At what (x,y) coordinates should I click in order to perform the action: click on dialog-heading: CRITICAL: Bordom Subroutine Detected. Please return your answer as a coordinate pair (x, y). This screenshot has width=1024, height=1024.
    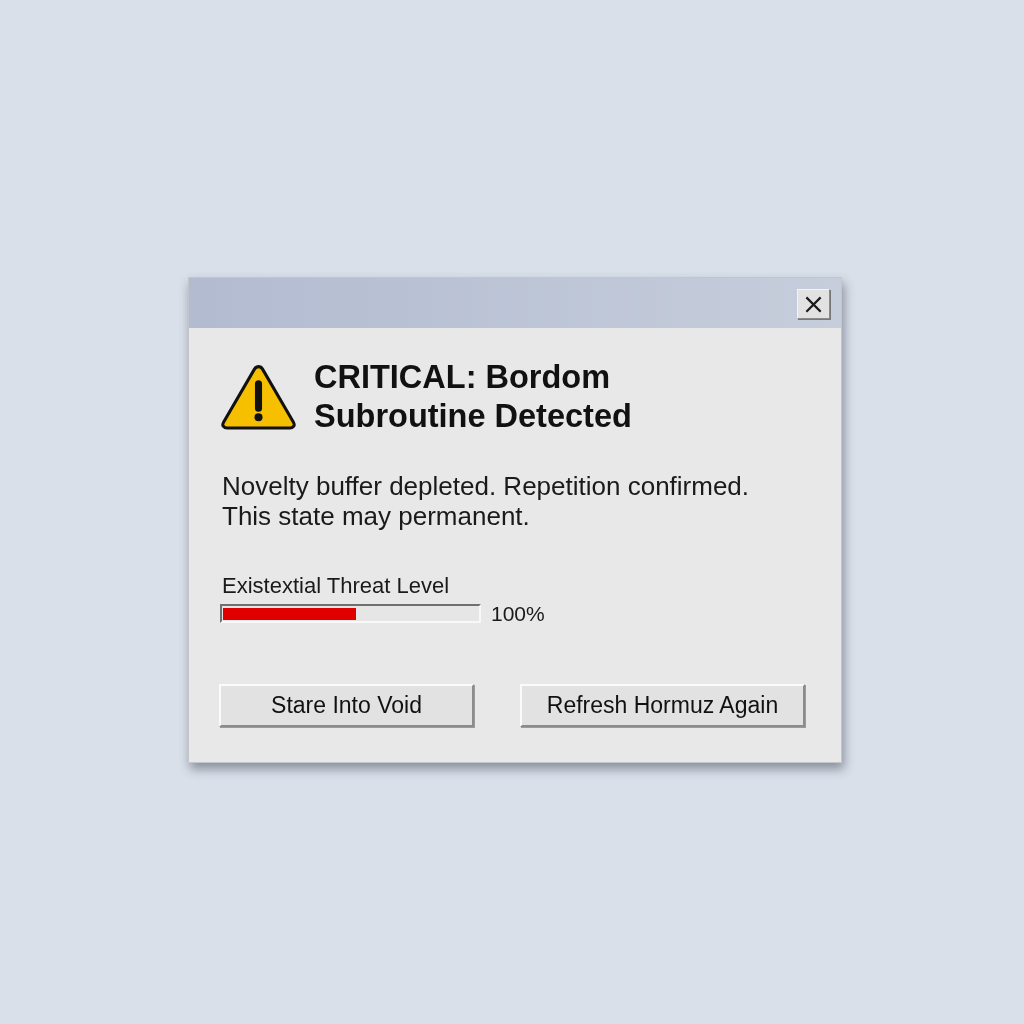
    Looking at the image, I should click on (473, 397).